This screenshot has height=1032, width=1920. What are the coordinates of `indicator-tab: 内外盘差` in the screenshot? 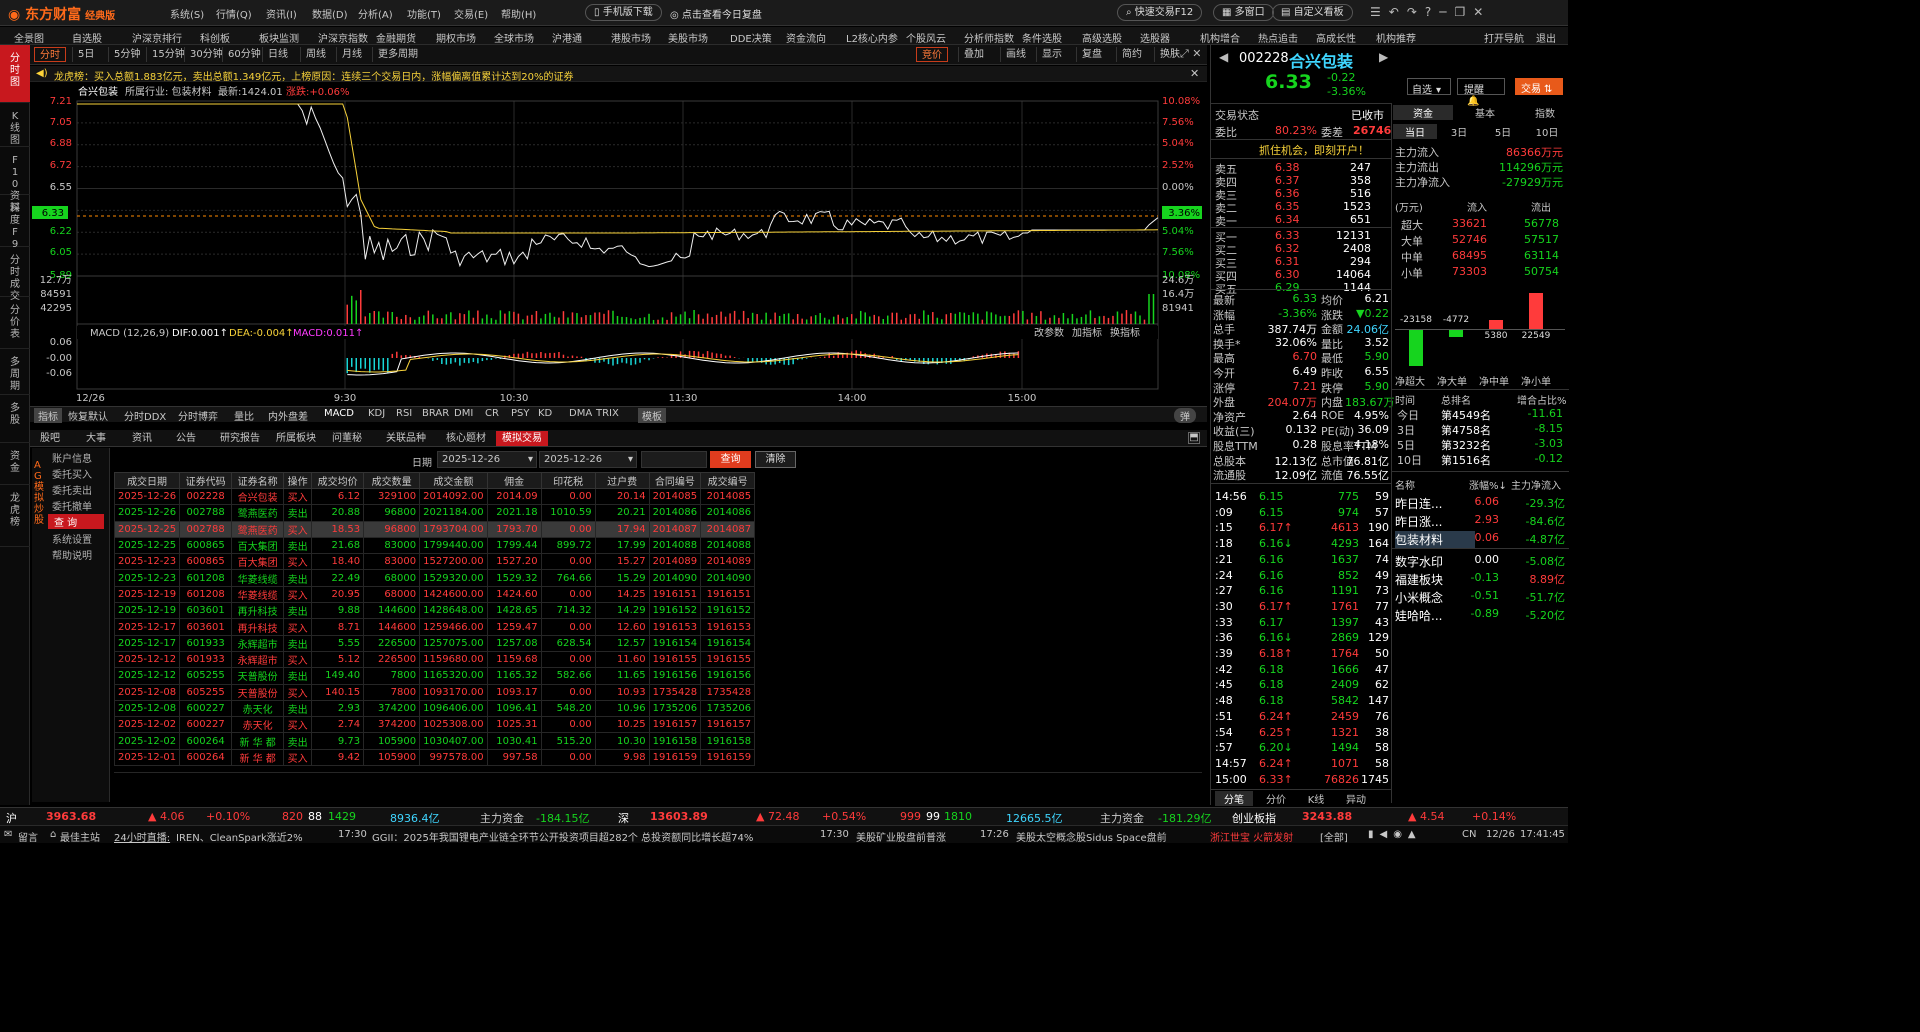 It's located at (288, 415).